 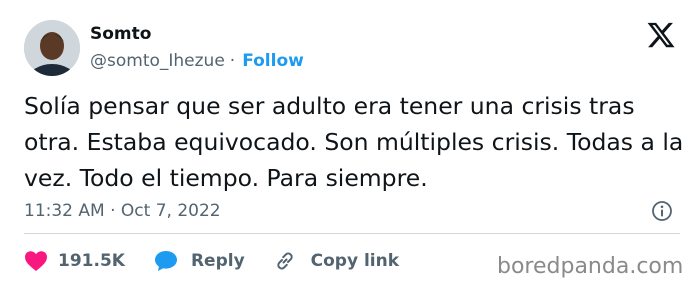 What do you see at coordinates (352, 233) in the screenshot?
I see `divider` at bounding box center [352, 233].